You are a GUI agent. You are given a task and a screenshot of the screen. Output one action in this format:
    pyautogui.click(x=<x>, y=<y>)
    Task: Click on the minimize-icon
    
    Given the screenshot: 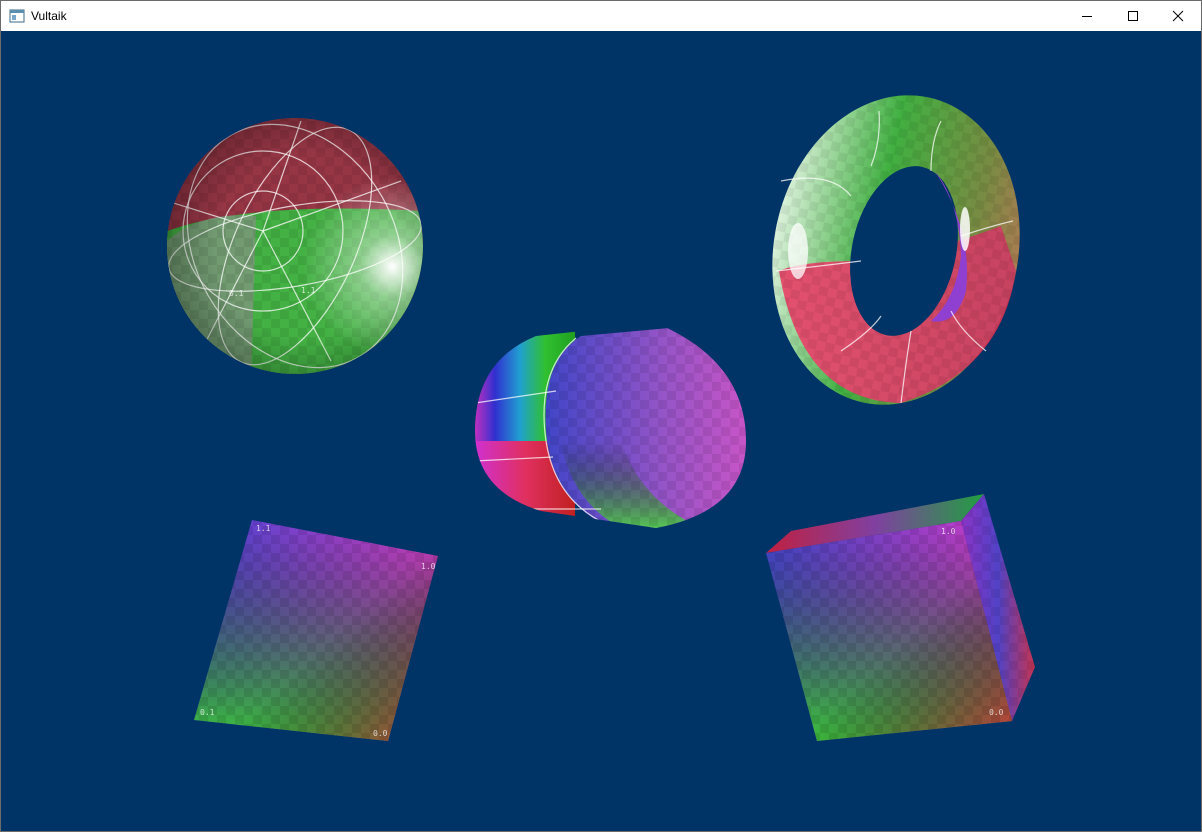 What is the action you would take?
    pyautogui.click(x=1087, y=16)
    